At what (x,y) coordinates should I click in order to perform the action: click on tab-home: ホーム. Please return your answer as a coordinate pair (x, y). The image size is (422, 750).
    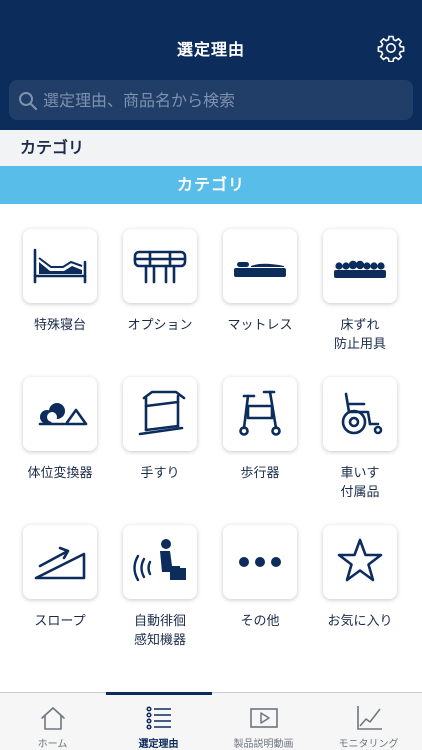
    Looking at the image, I should click on (52, 721).